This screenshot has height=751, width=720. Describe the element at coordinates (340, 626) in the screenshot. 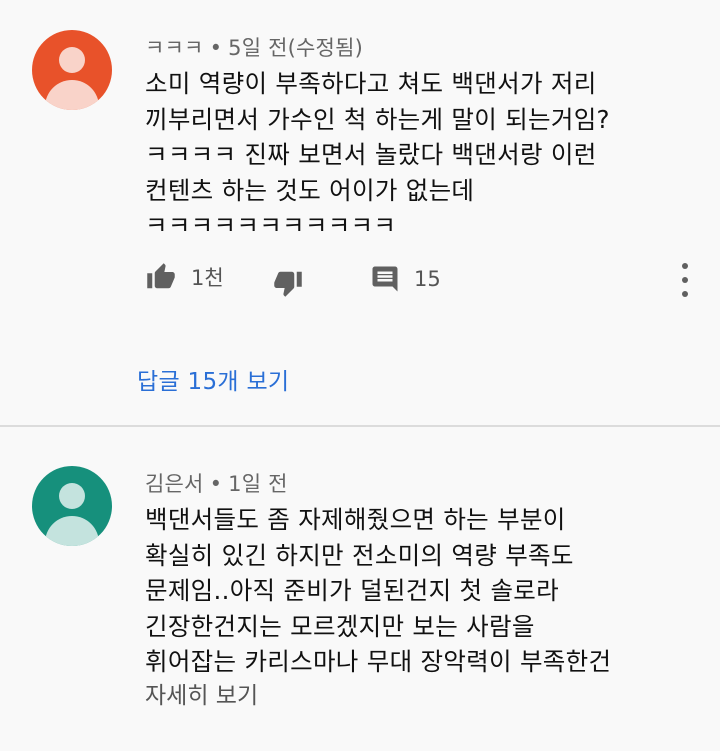

I see `comment-line: 긴장한건지는 모르겠지만 보는 사람을` at that location.